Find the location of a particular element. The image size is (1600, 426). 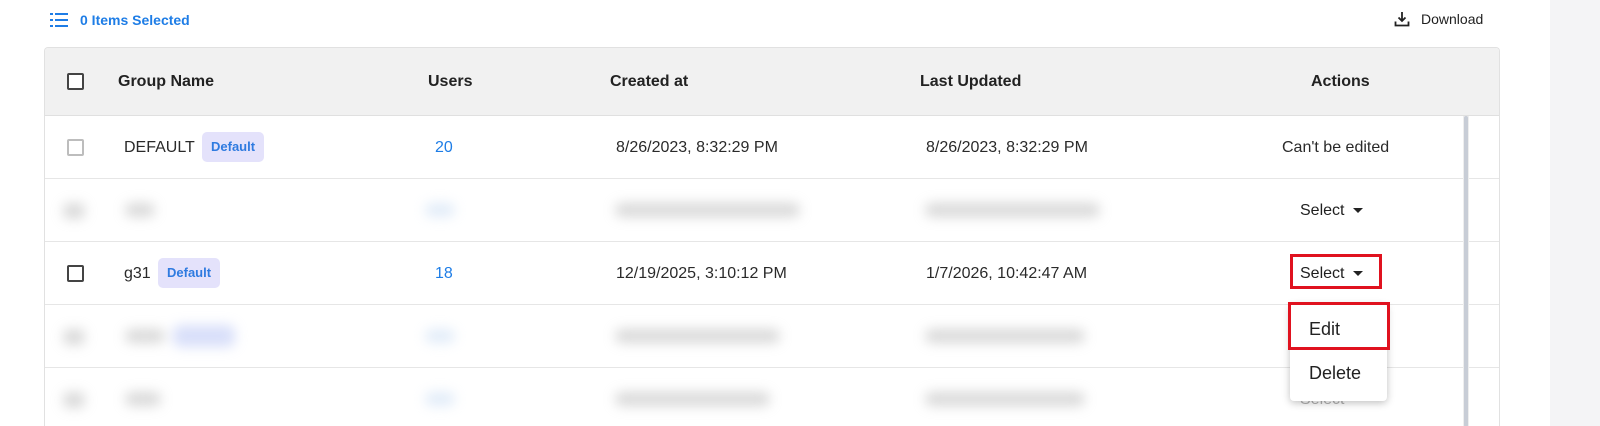

select-highlight-box is located at coordinates (1336, 271).